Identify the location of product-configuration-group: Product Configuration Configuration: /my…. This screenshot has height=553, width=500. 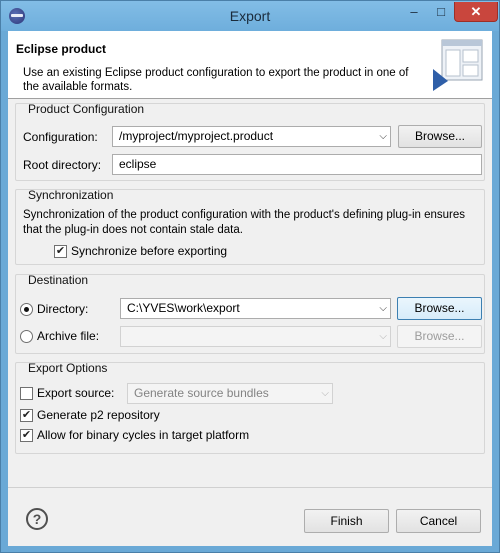
(250, 141).